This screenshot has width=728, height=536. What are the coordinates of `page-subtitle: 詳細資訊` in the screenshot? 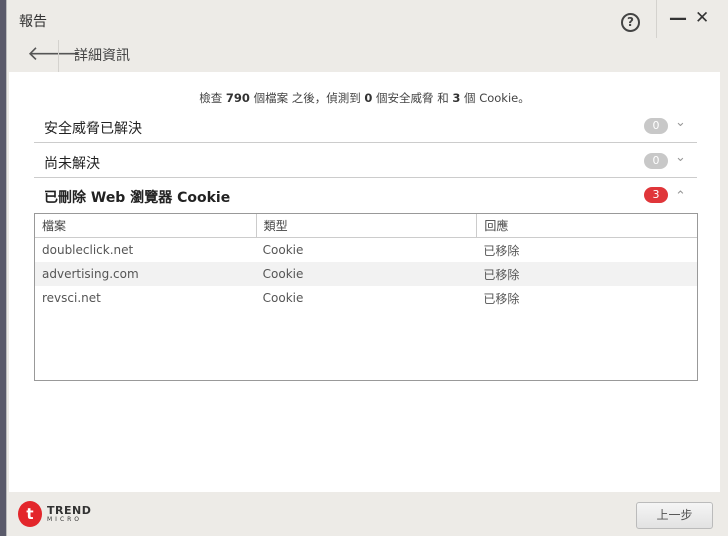 It's located at (102, 56).